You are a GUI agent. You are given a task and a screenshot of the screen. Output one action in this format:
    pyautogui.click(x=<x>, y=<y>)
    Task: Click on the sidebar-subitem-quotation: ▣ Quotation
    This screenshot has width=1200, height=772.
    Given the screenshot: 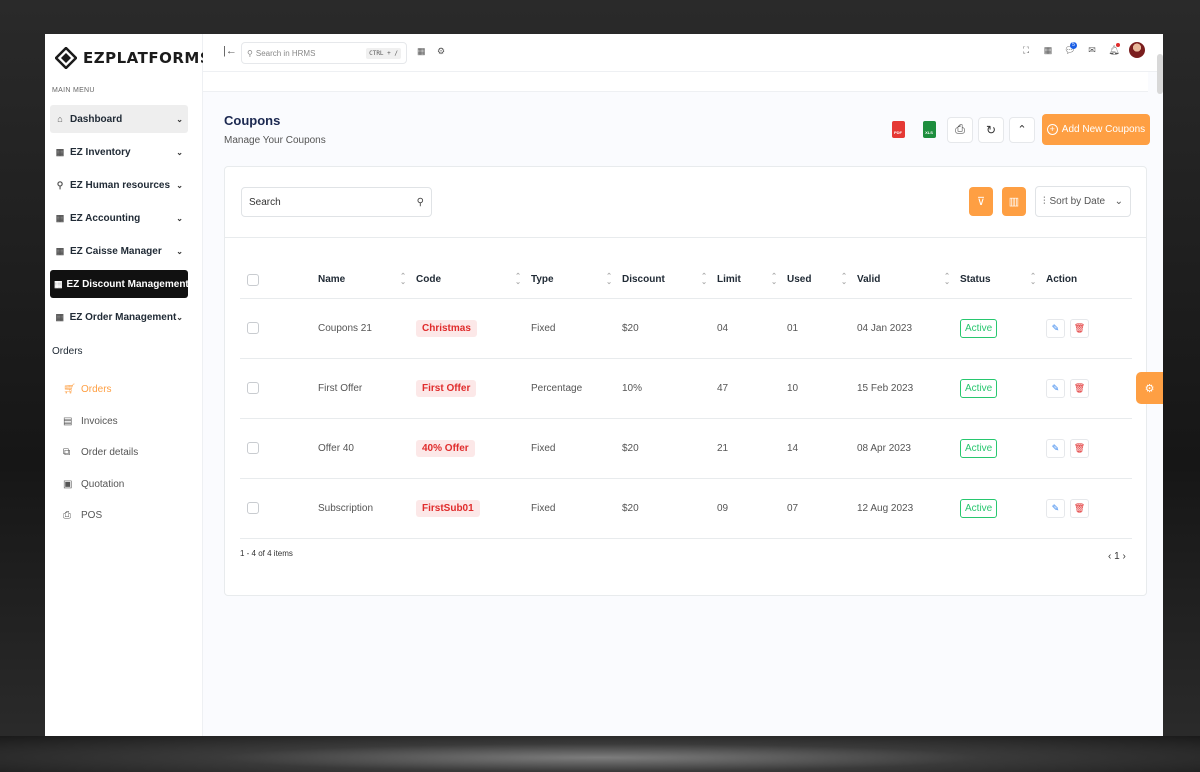 What is the action you would take?
    pyautogui.click(x=128, y=485)
    